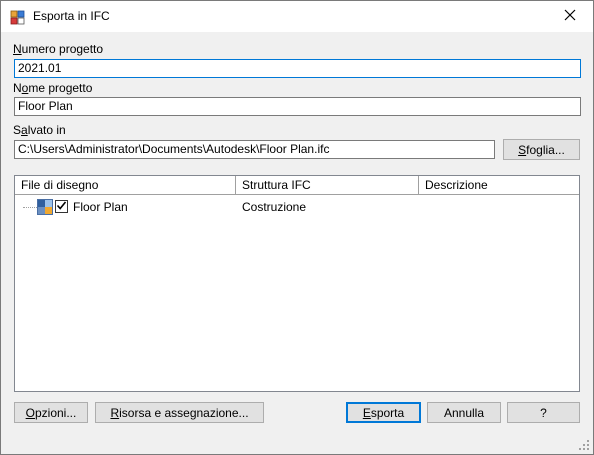 The height and width of the screenshot is (455, 594). What do you see at coordinates (100, 207) in the screenshot?
I see `drawing-file-name: Floor Plan` at bounding box center [100, 207].